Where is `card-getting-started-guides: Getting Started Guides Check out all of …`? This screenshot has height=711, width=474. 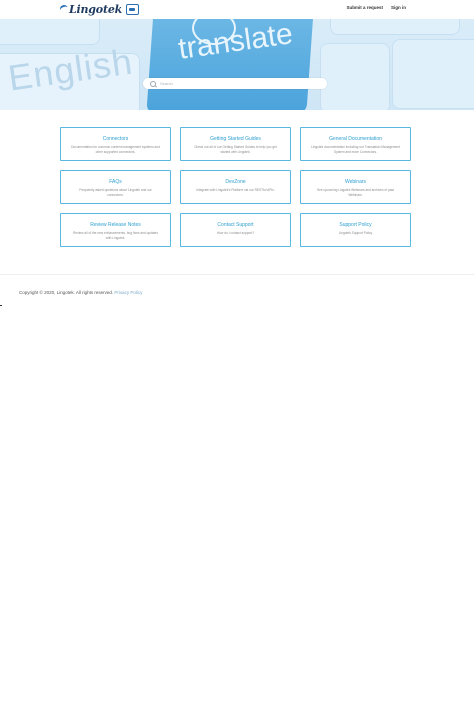 card-getting-started-guides: Getting Started Guides Check out all of … is located at coordinates (235, 144).